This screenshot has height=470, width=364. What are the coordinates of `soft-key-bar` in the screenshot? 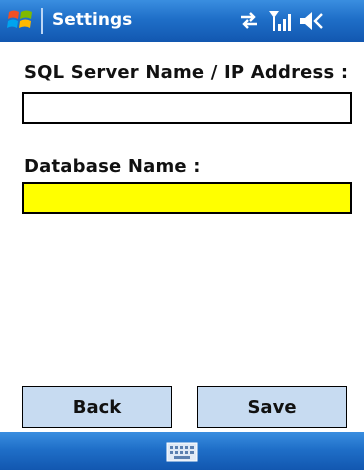 It's located at (182, 451).